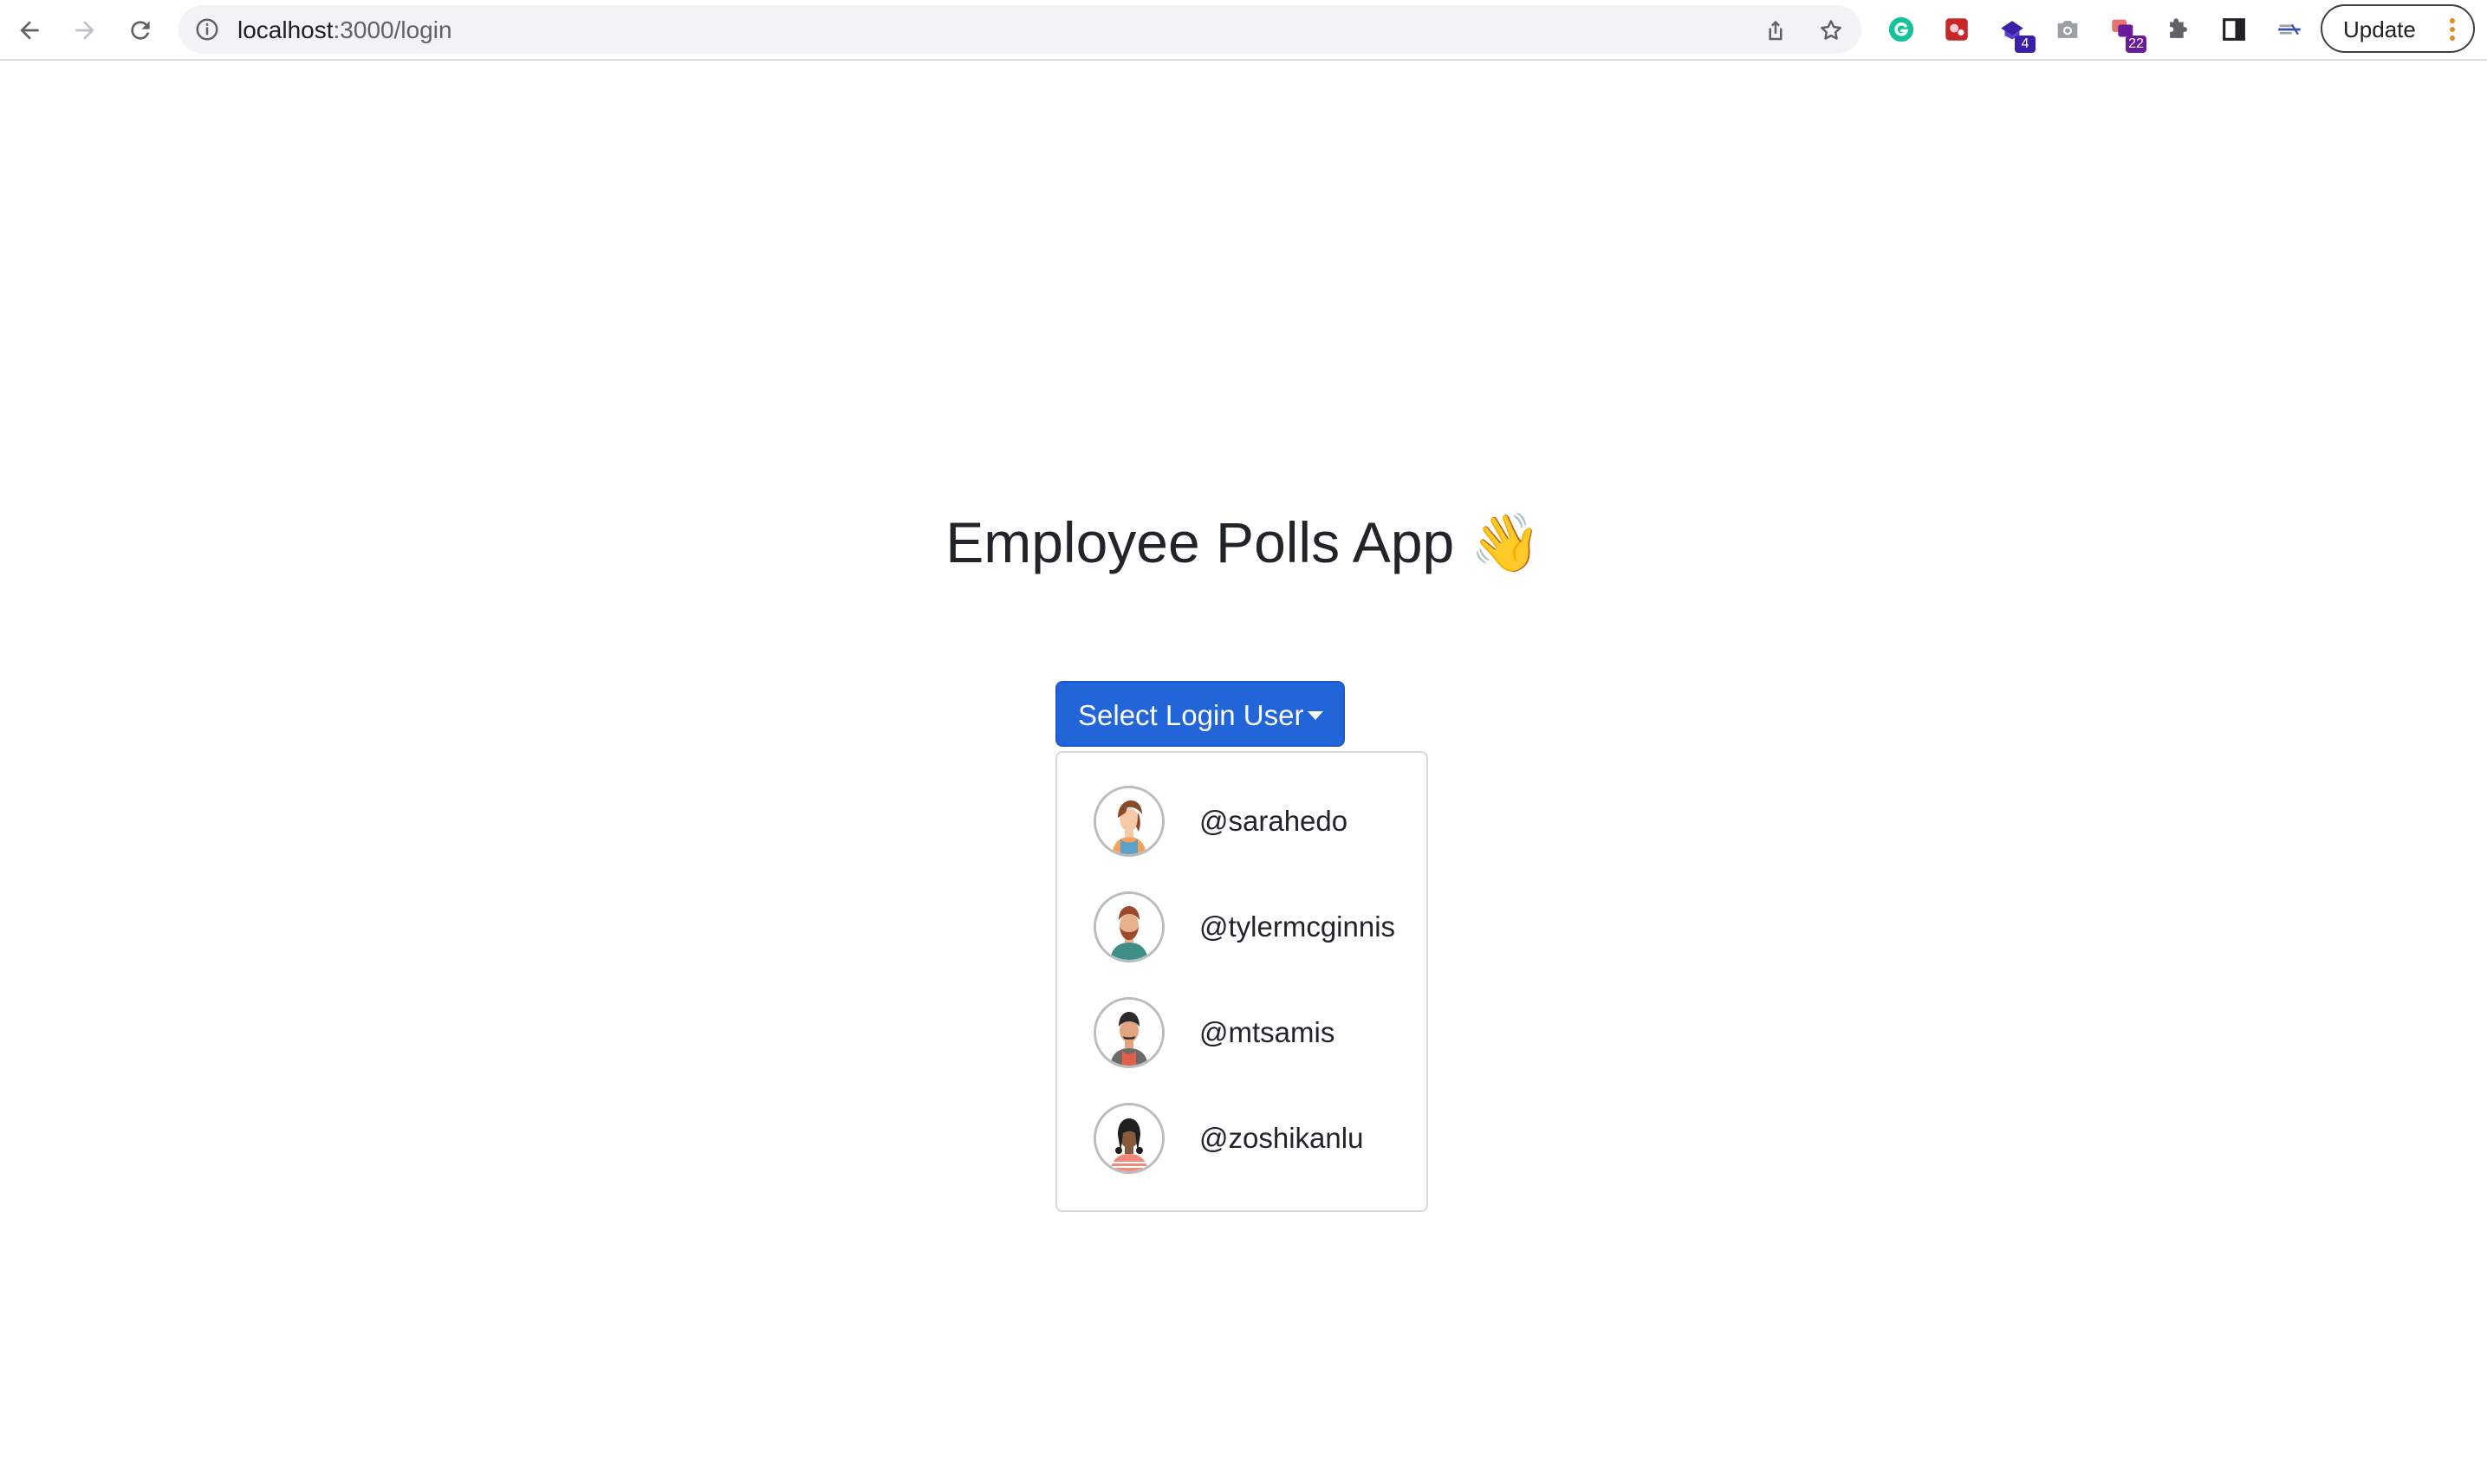  Describe the element at coordinates (1273, 821) in the screenshot. I see `user-handle: @sarahedo` at that location.